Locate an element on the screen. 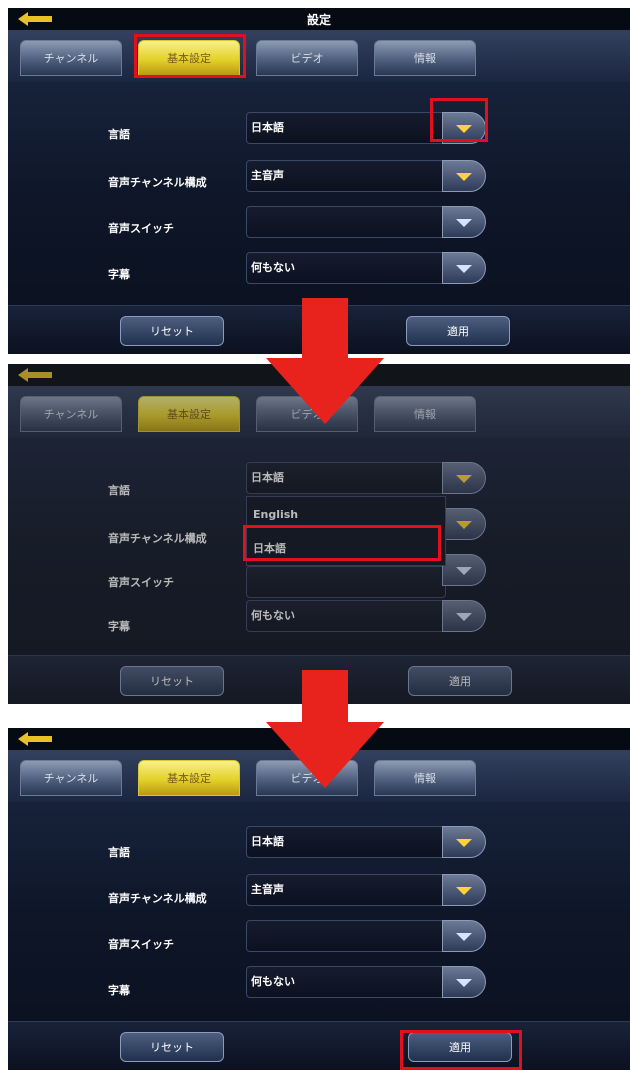 The height and width of the screenshot is (1070, 630). highlight-japanese-option is located at coordinates (342, 543).